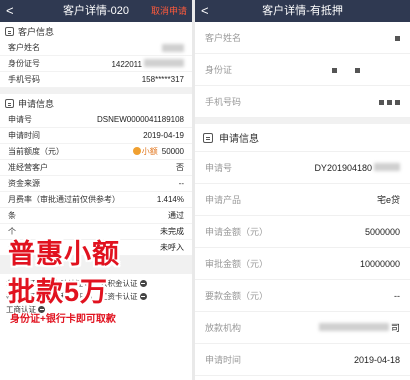 Image resolution: width=410 pixels, height=380 pixels. What do you see at coordinates (302, 360) in the screenshot?
I see `apply-time-row: 申请时间 2019-04-18` at bounding box center [302, 360].